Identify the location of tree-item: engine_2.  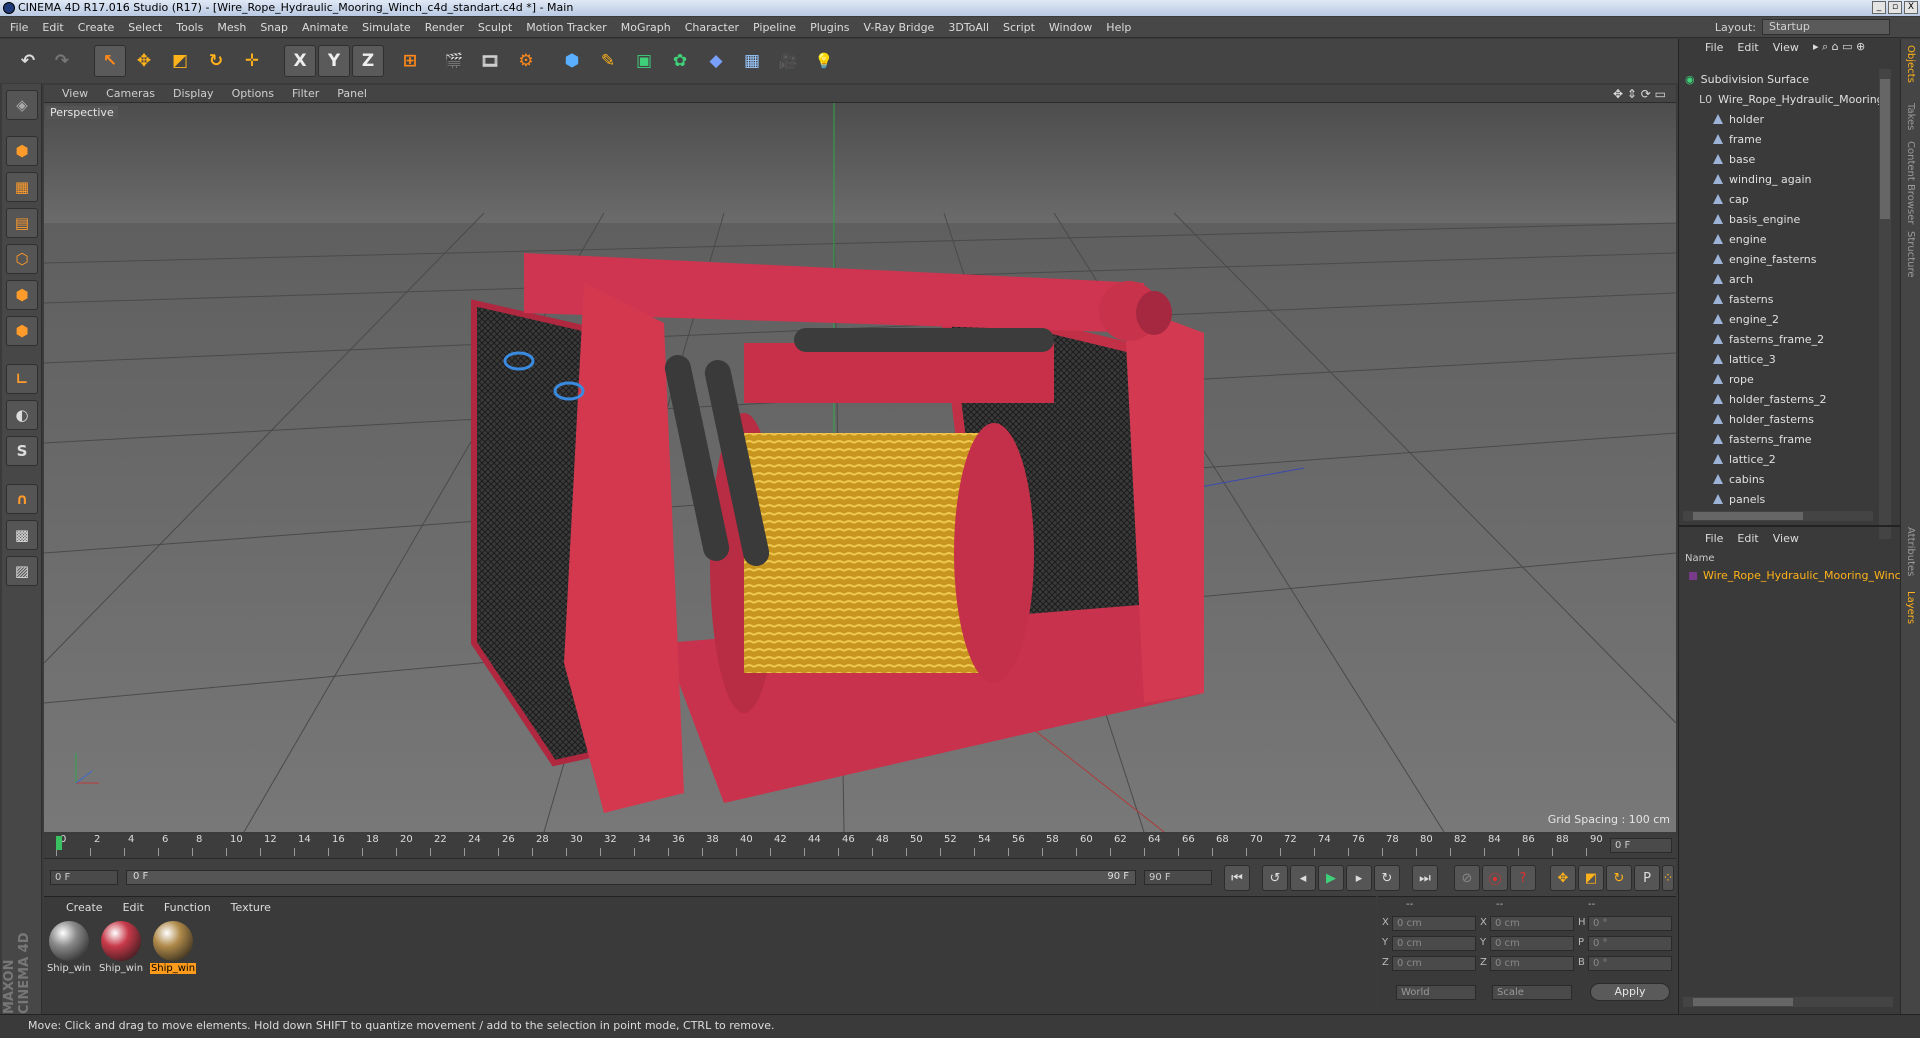
(1746, 319).